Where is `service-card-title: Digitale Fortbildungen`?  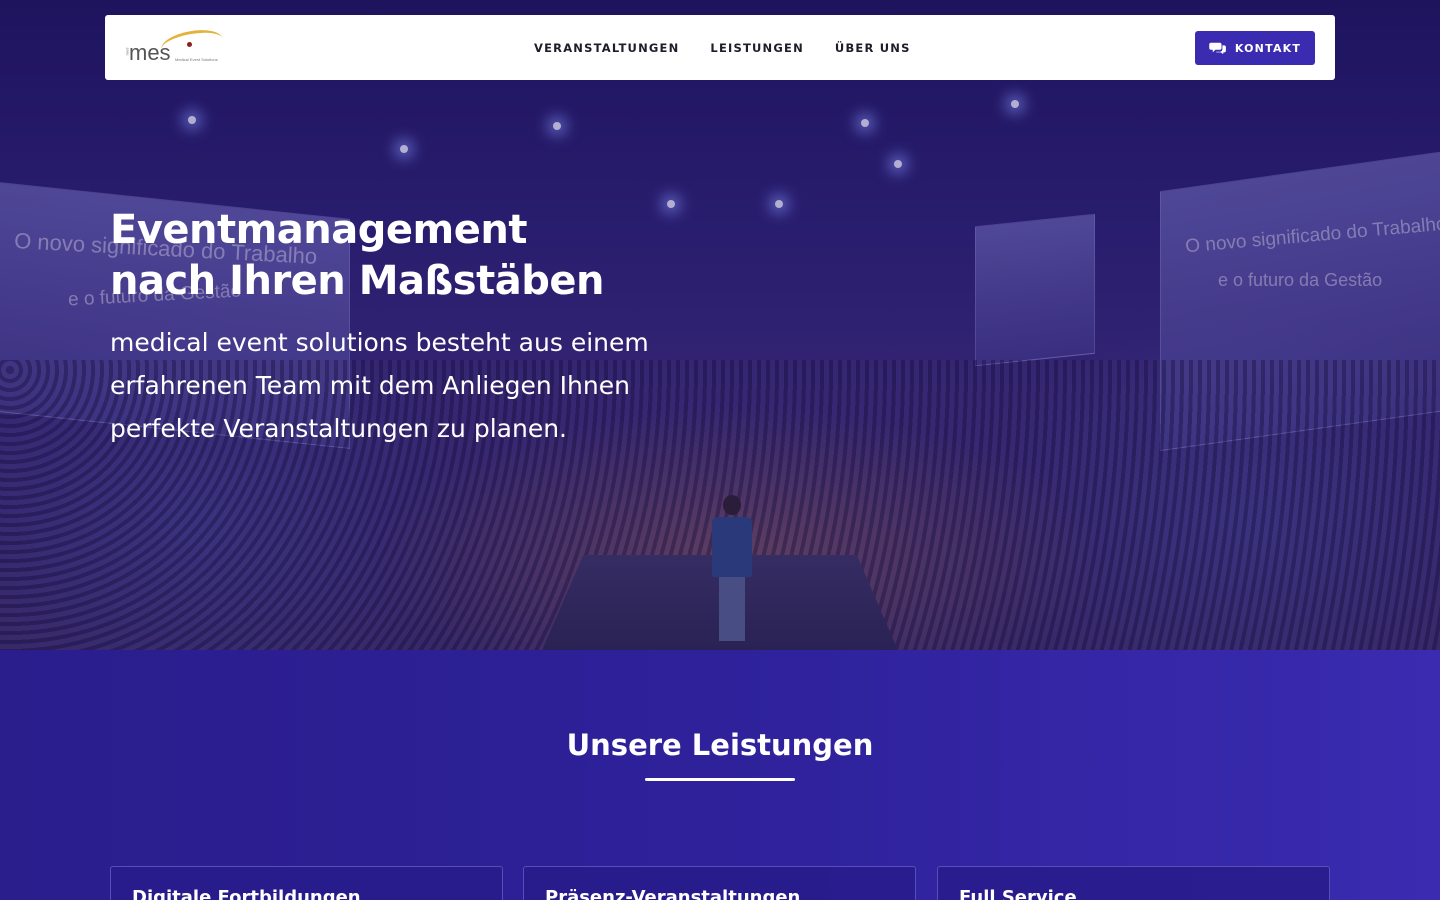 service-card-title: Digitale Fortbildungen is located at coordinates (246, 893).